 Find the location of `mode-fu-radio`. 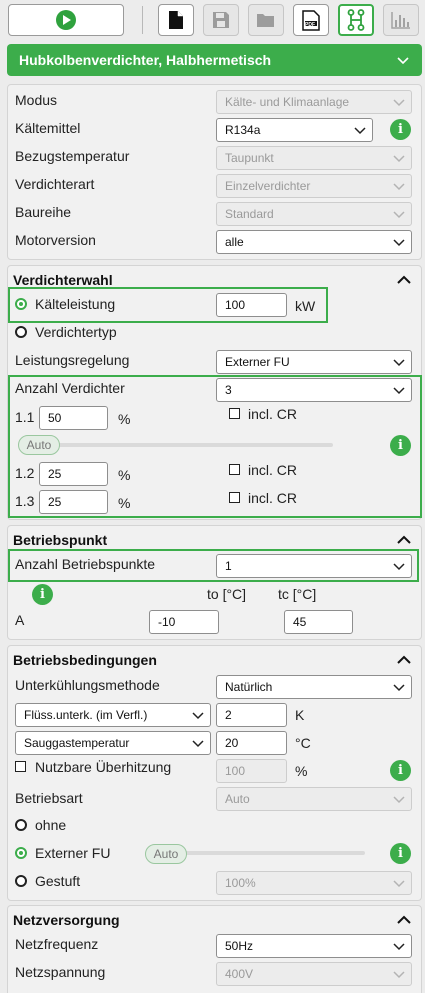

mode-fu-radio is located at coordinates (21, 853).